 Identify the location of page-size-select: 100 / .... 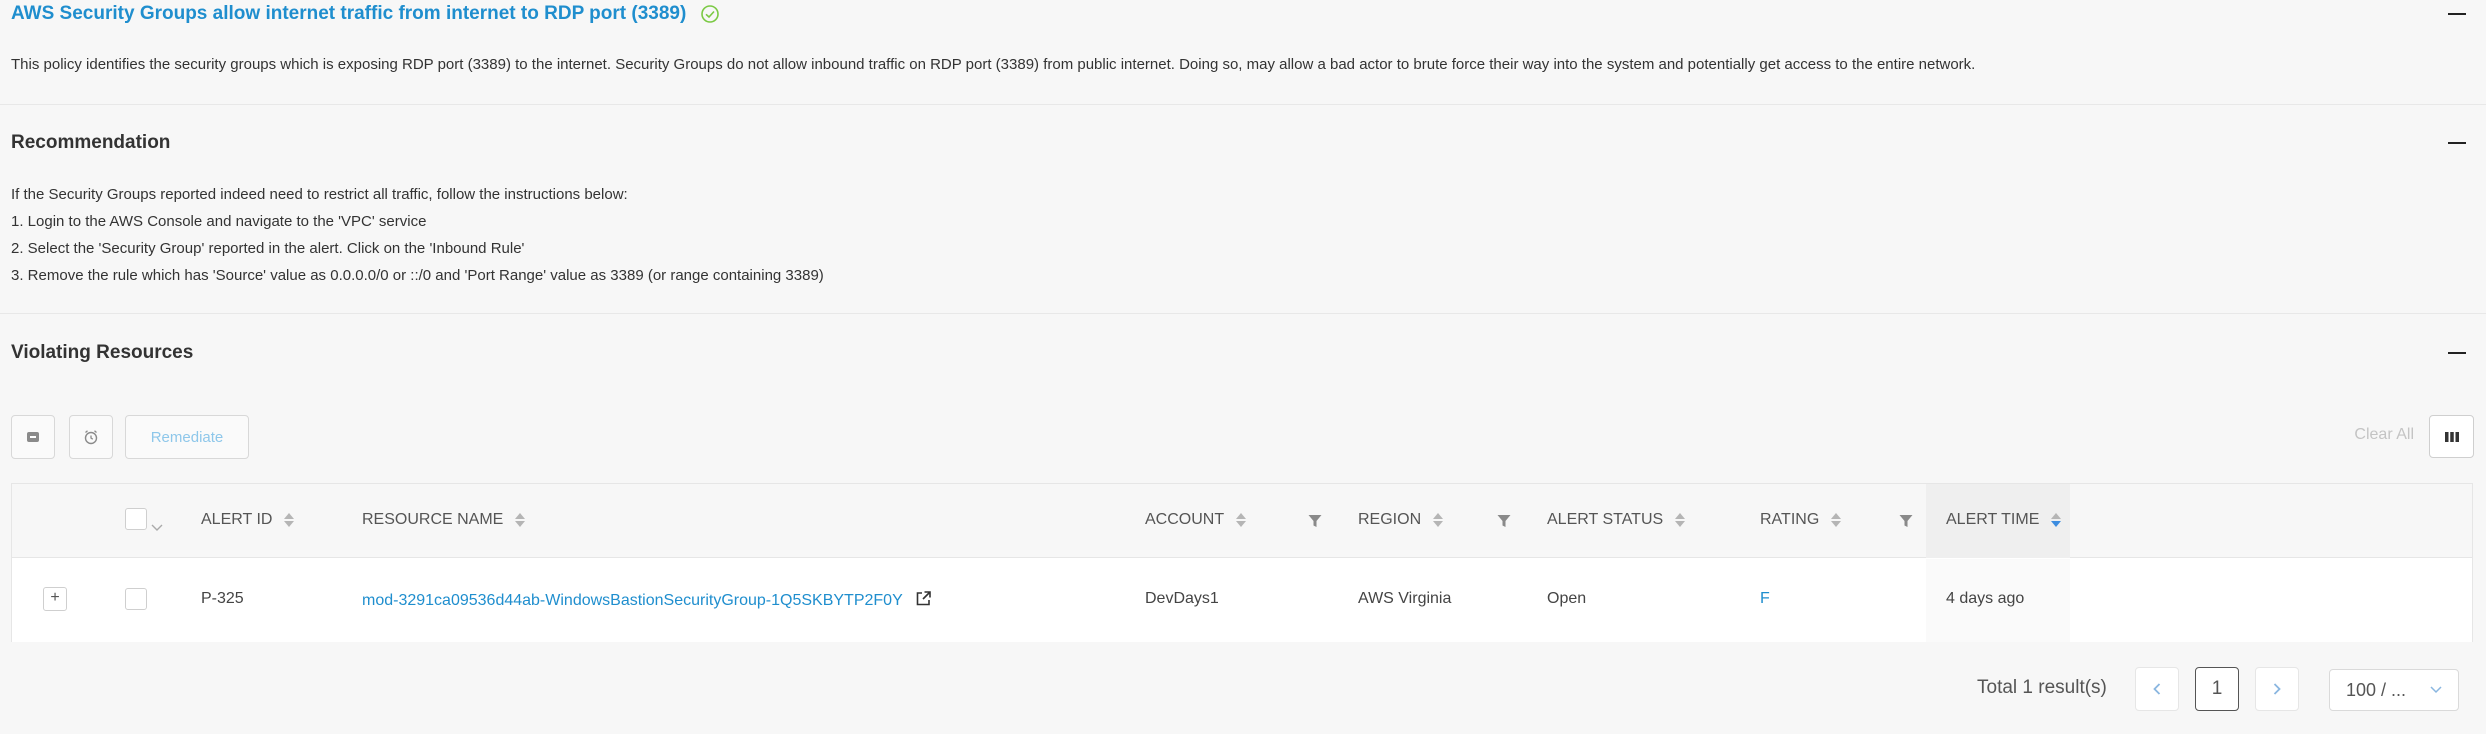
(2394, 690).